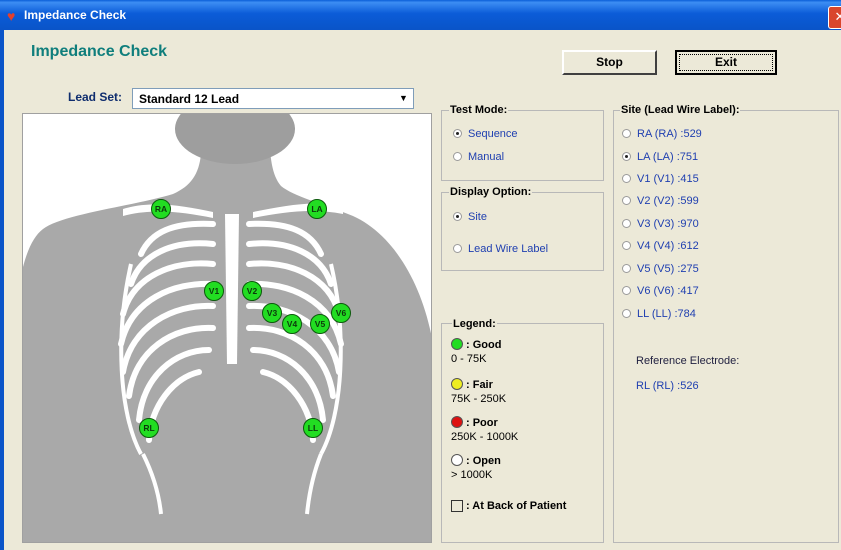  What do you see at coordinates (214, 291) in the screenshot?
I see `electrode-v1: V1` at bounding box center [214, 291].